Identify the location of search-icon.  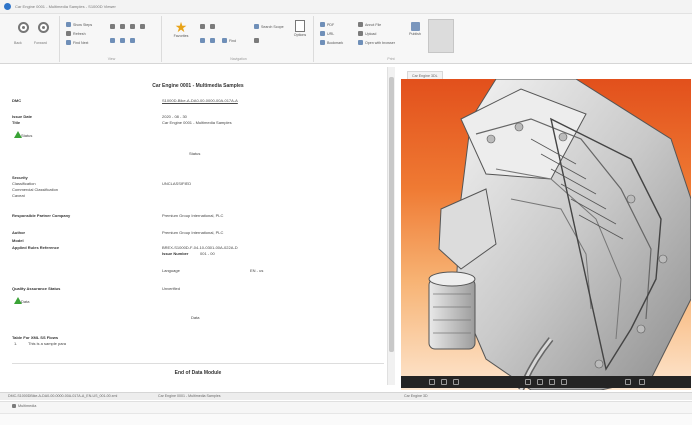
(202, 40).